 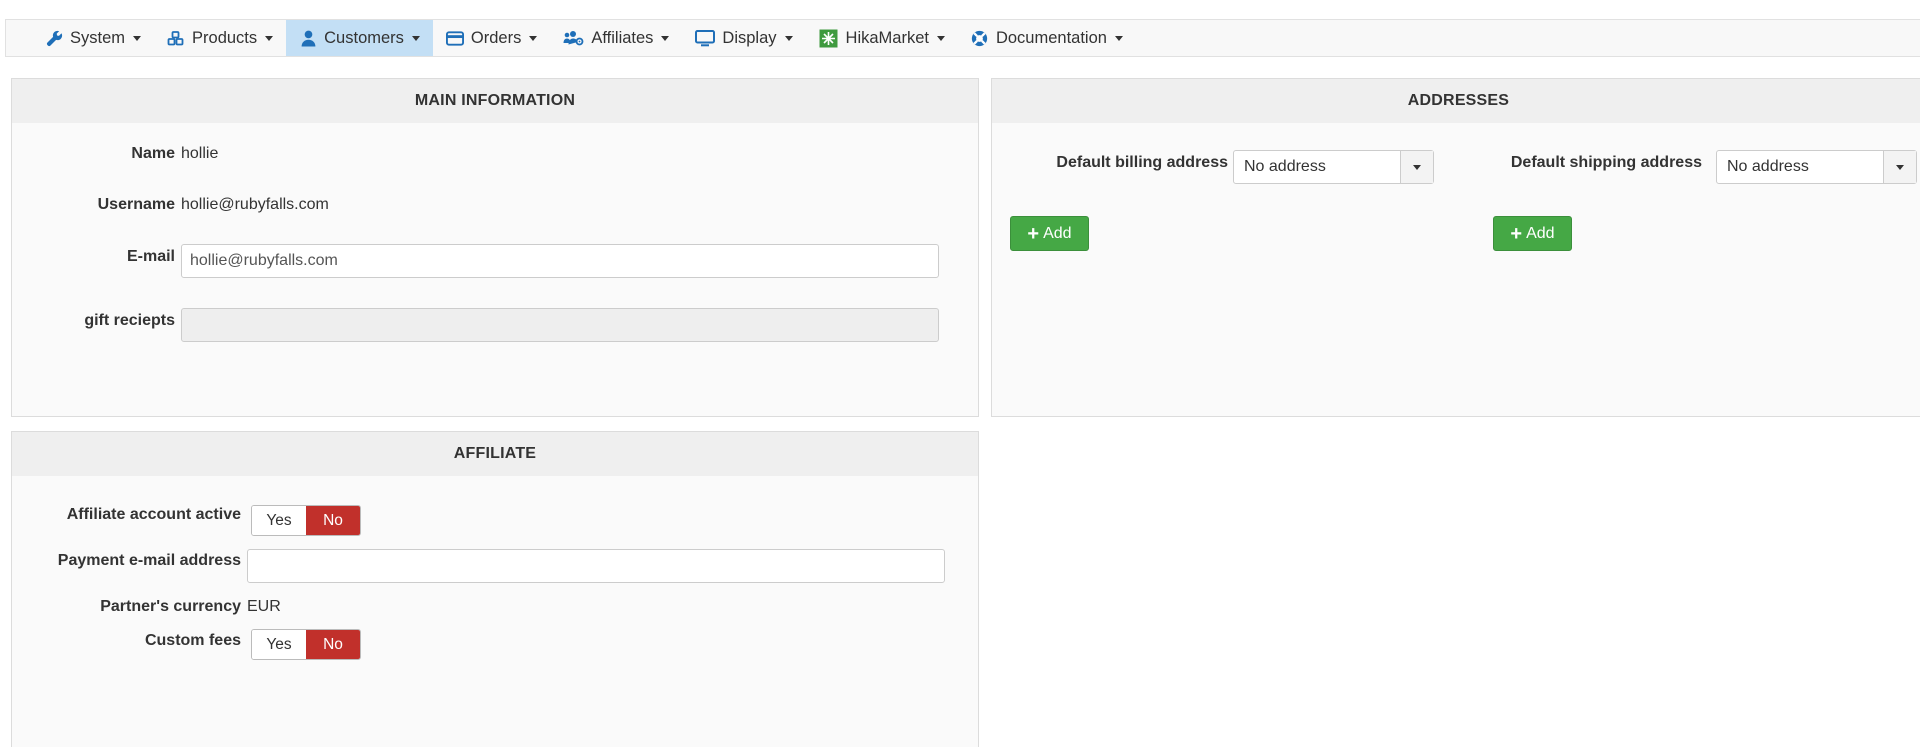 What do you see at coordinates (454, 38) in the screenshot?
I see `credit-card-icon` at bounding box center [454, 38].